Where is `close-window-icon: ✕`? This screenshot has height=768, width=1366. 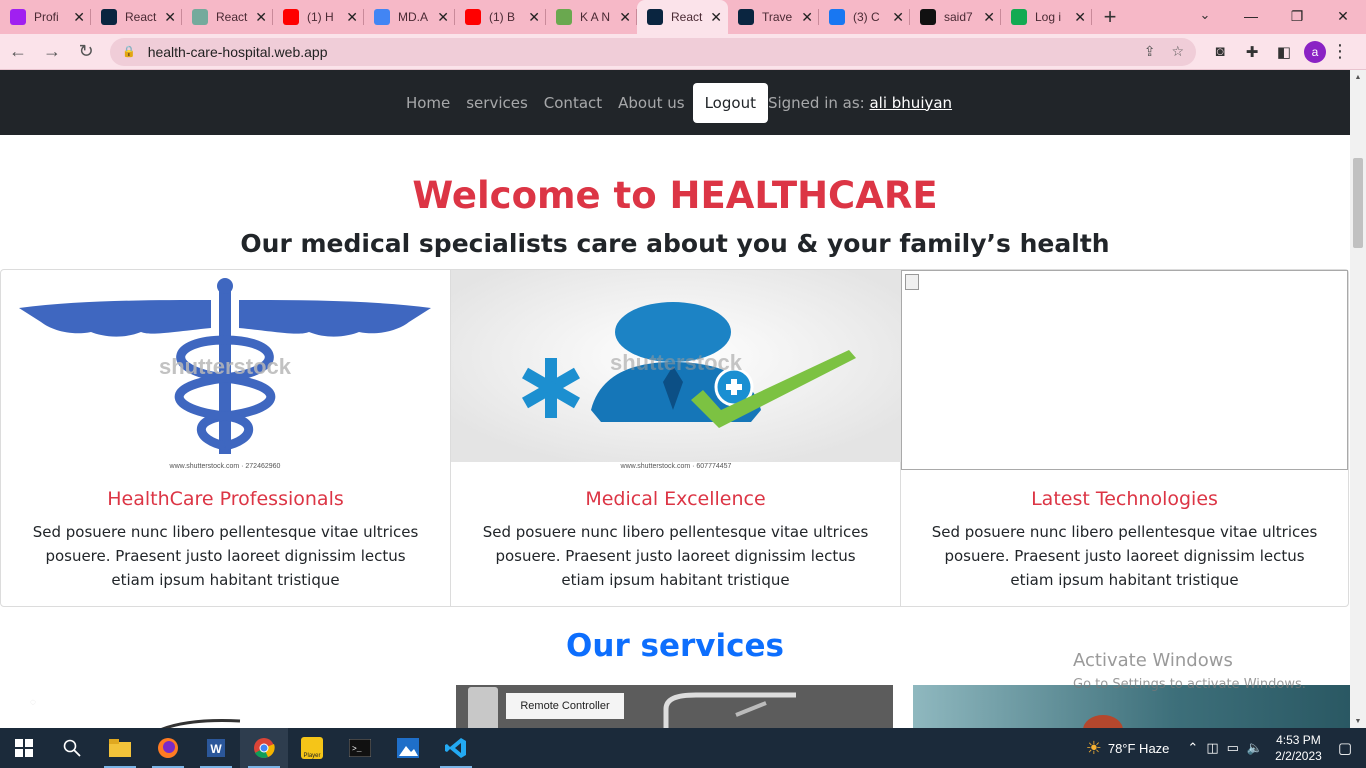 close-window-icon: ✕ is located at coordinates (1343, 16).